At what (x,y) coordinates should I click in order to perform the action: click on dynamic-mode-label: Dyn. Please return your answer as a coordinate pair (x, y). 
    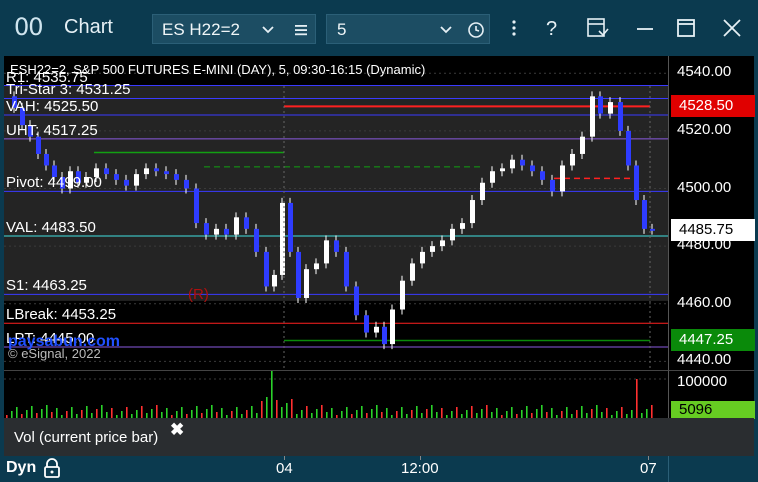
    Looking at the image, I should click on (21, 468).